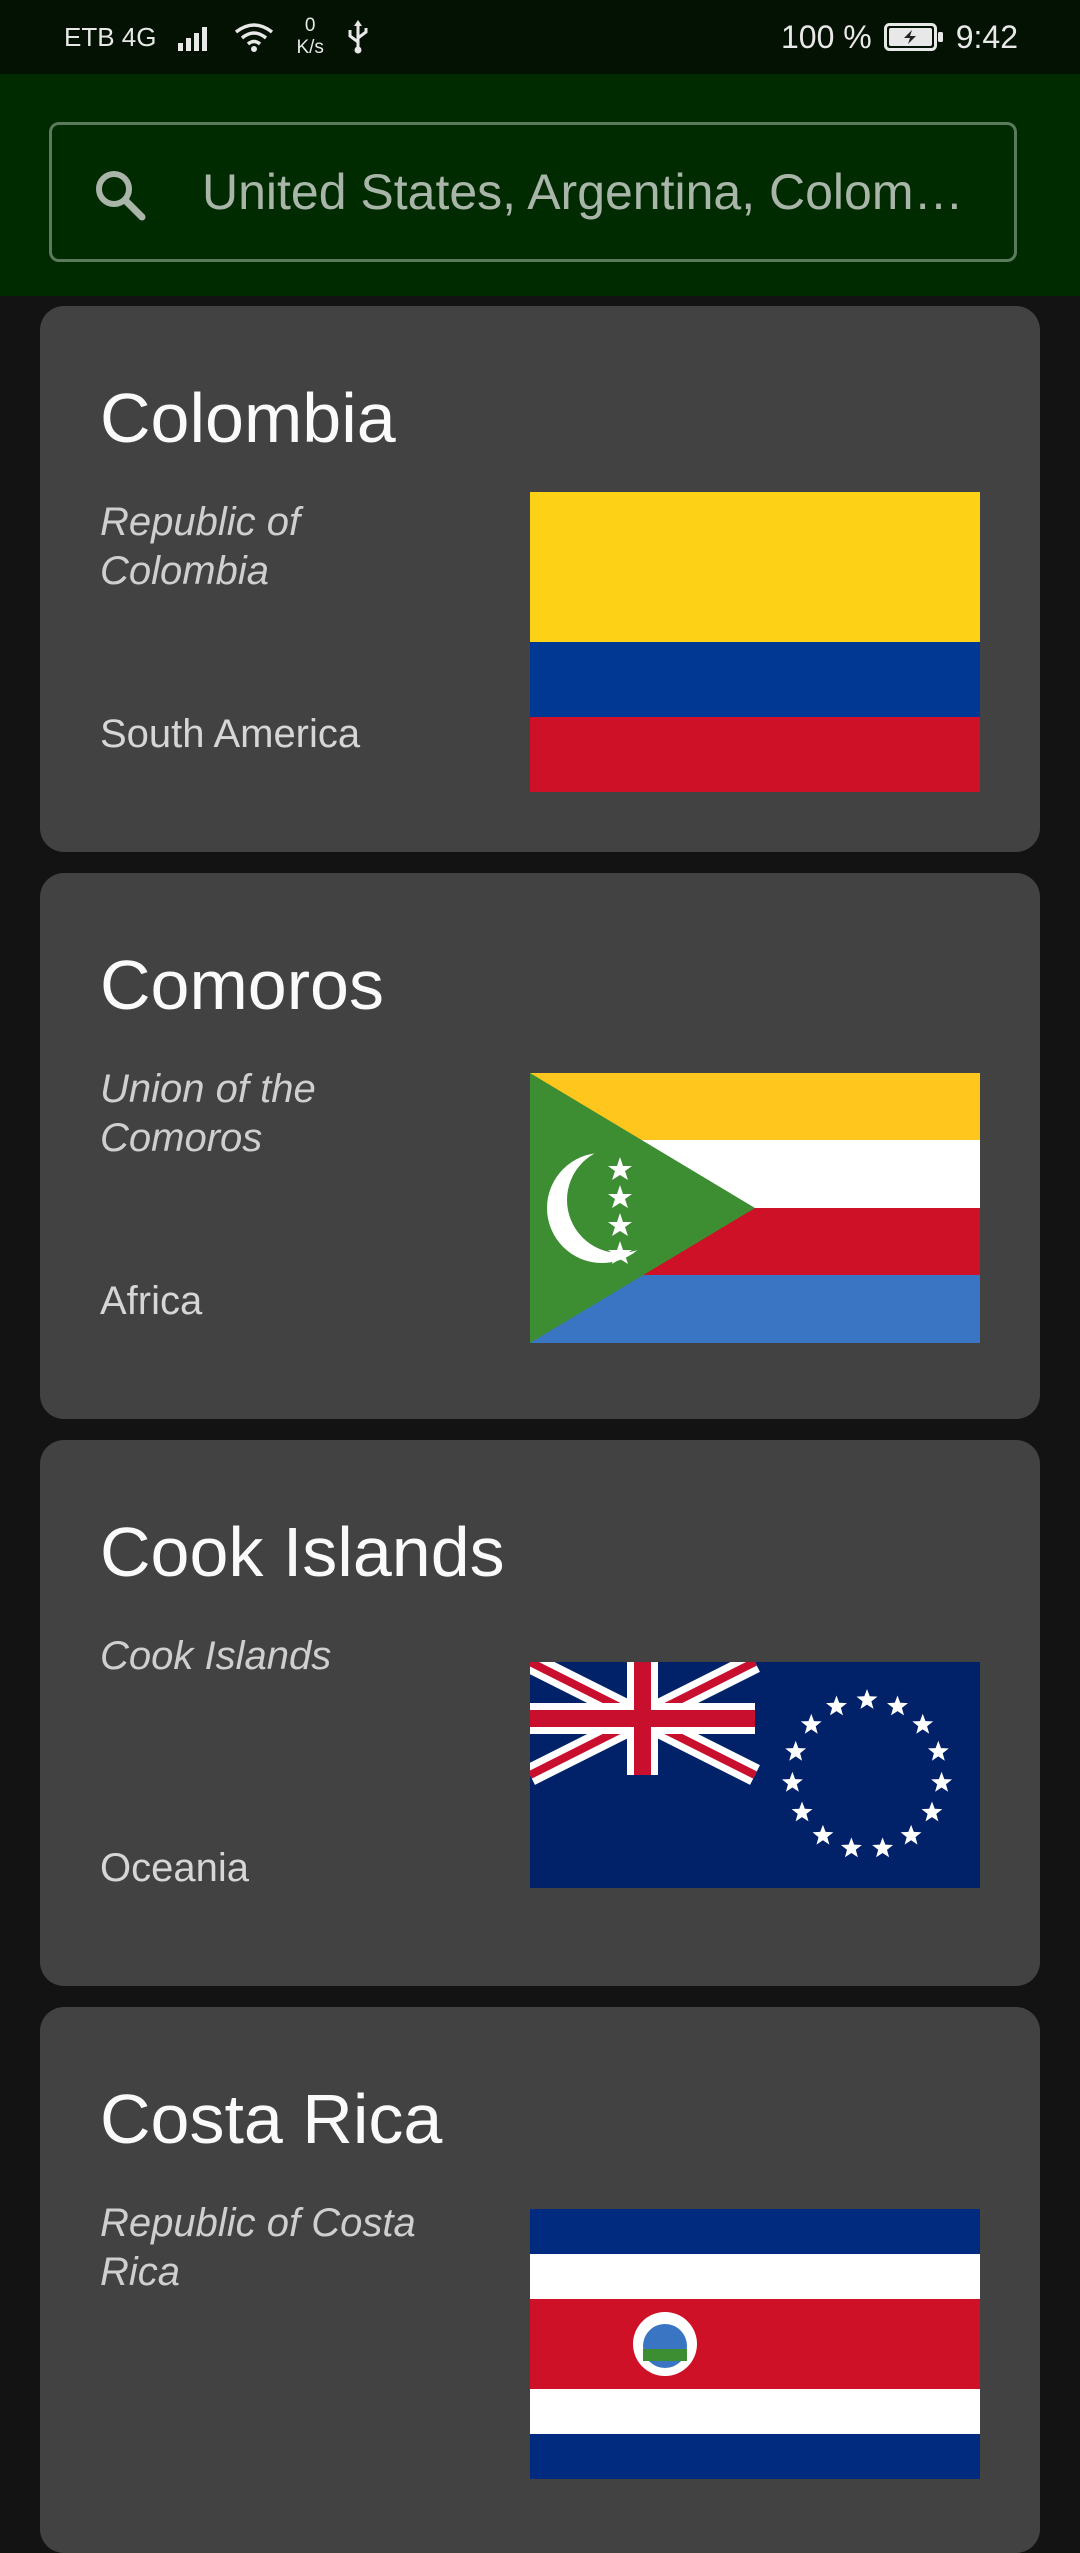 This screenshot has height=2553, width=1080. Describe the element at coordinates (174, 1868) in the screenshot. I see `region-label: Oceania` at that location.